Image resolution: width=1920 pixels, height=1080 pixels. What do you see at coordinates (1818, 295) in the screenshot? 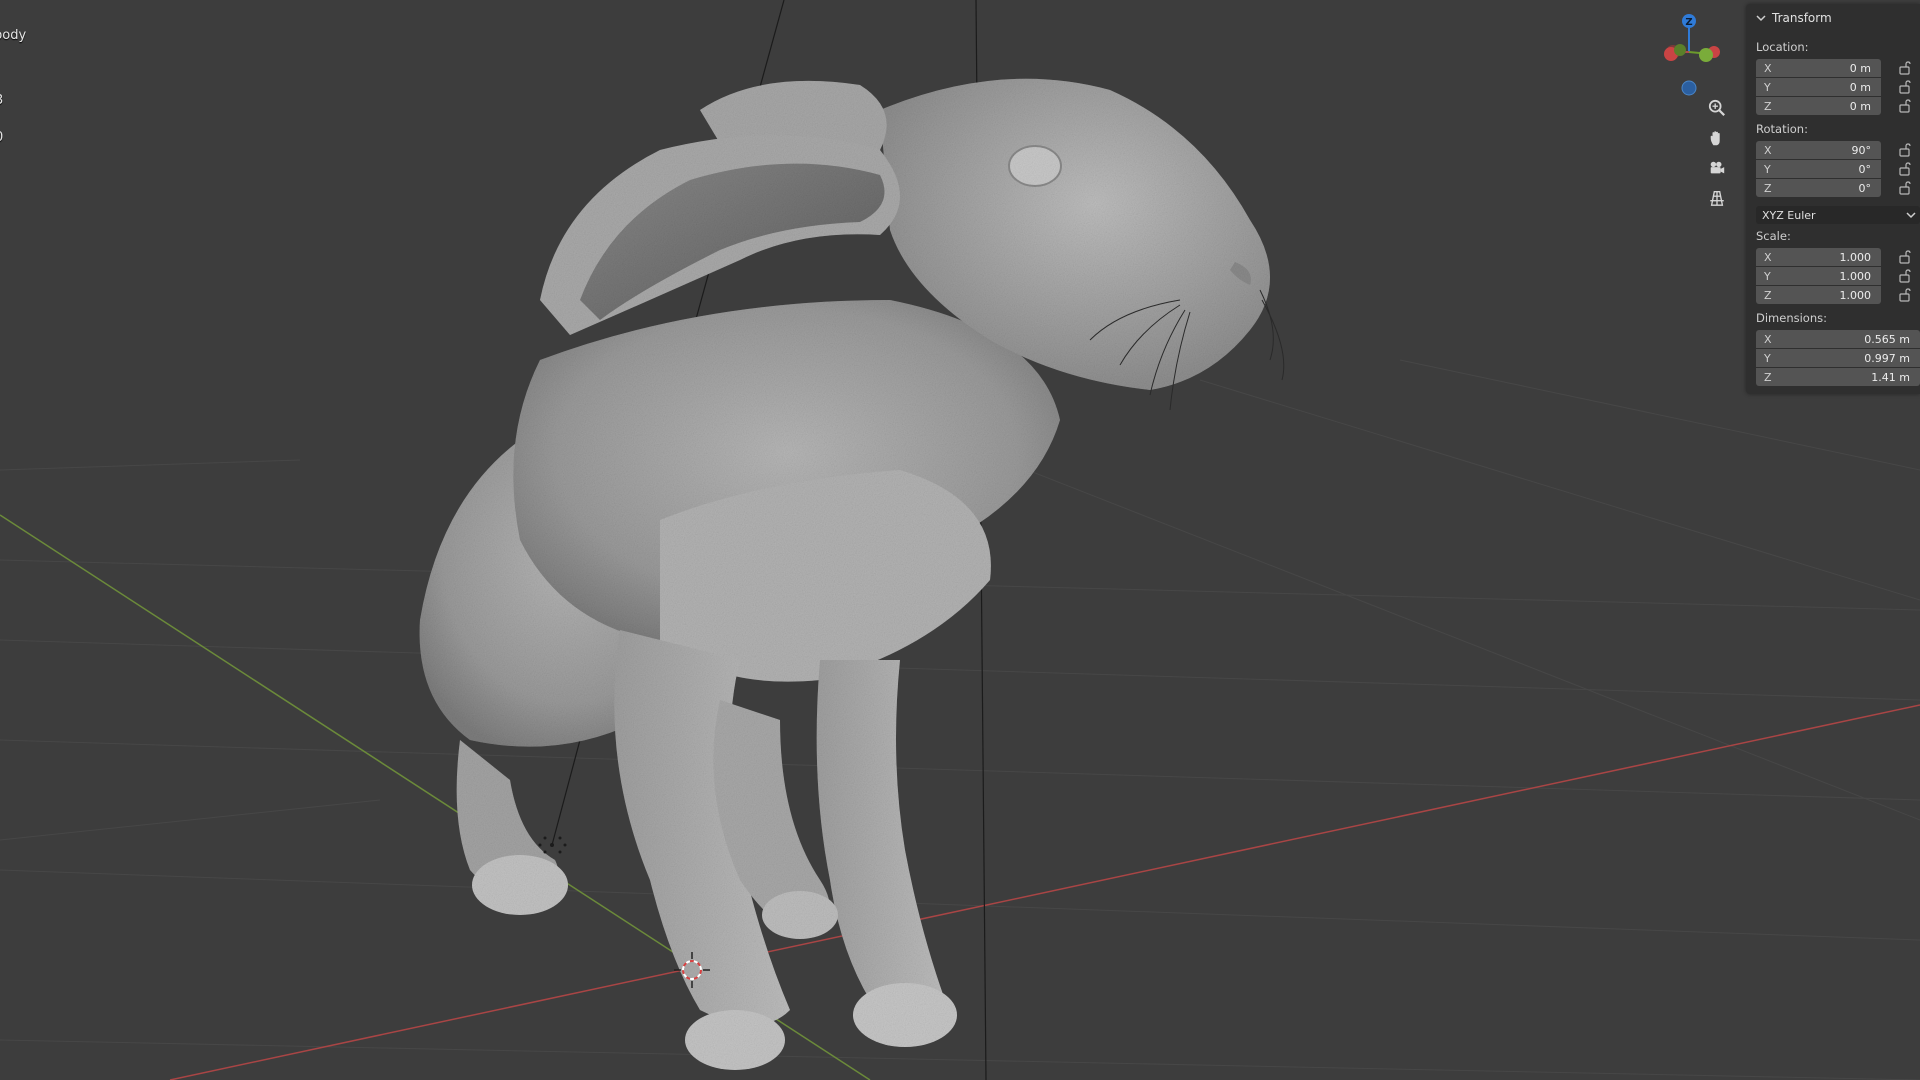
I see `scale-z-field: Z 1.000` at bounding box center [1818, 295].